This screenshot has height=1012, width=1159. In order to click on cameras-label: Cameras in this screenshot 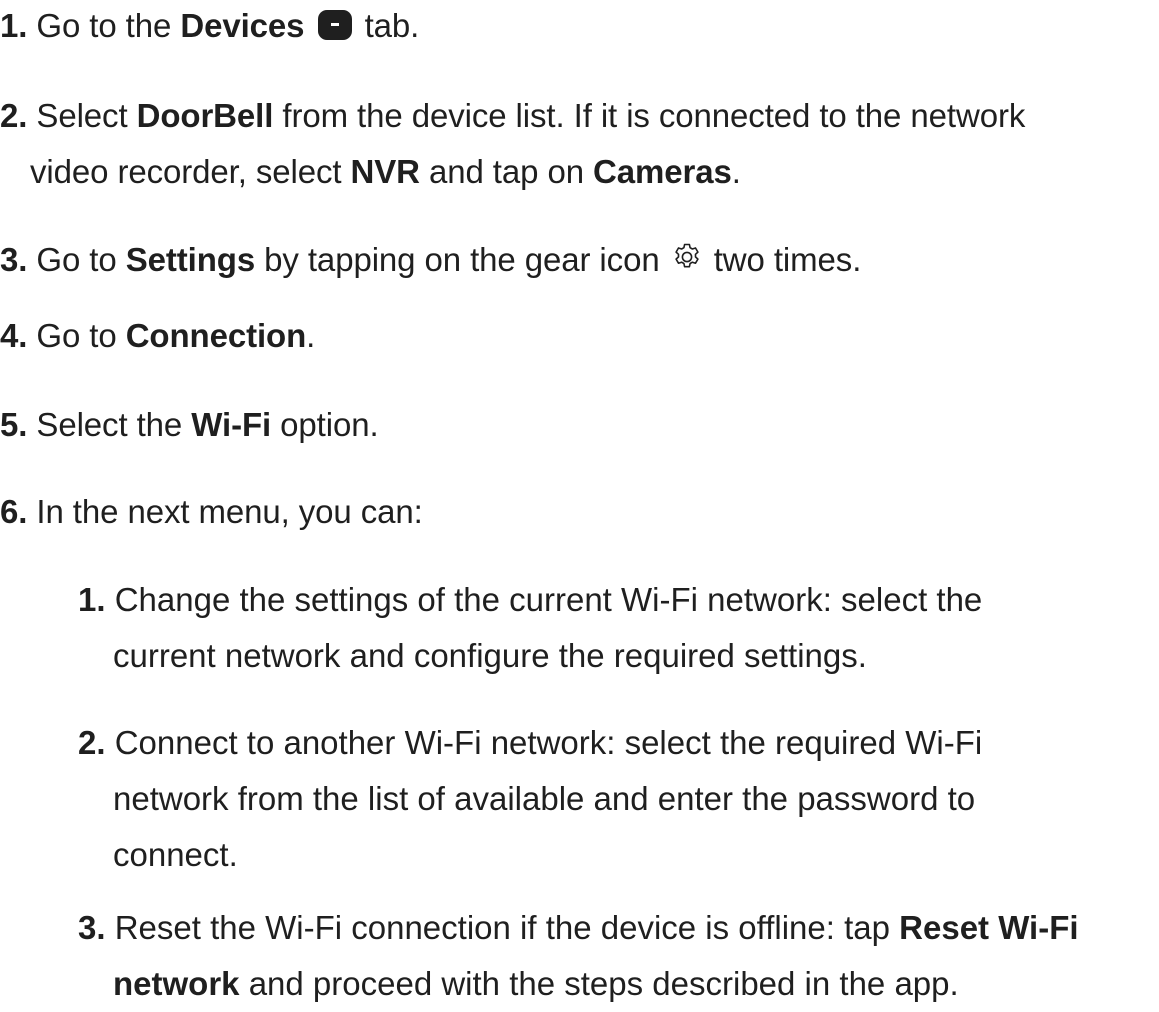, I will do `click(662, 171)`.